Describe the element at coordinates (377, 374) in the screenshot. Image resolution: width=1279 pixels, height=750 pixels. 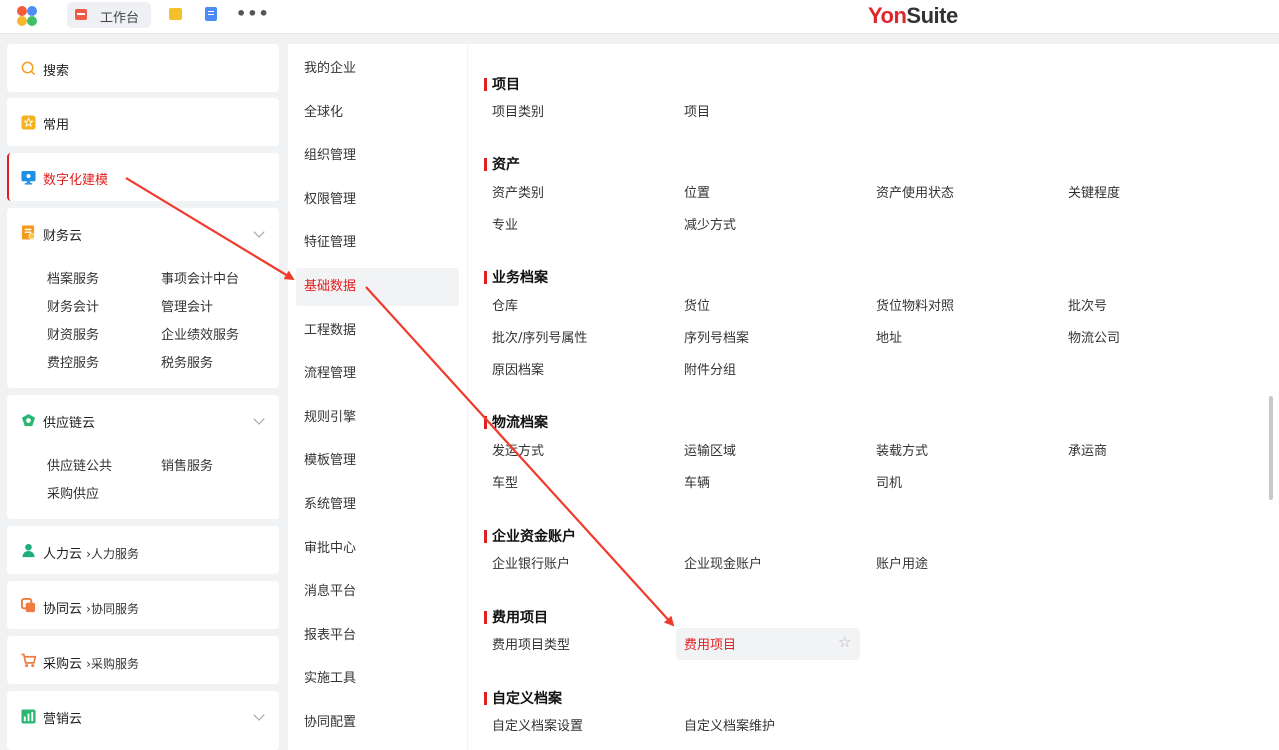
I see `nav-item-process-management: 流程管理` at that location.